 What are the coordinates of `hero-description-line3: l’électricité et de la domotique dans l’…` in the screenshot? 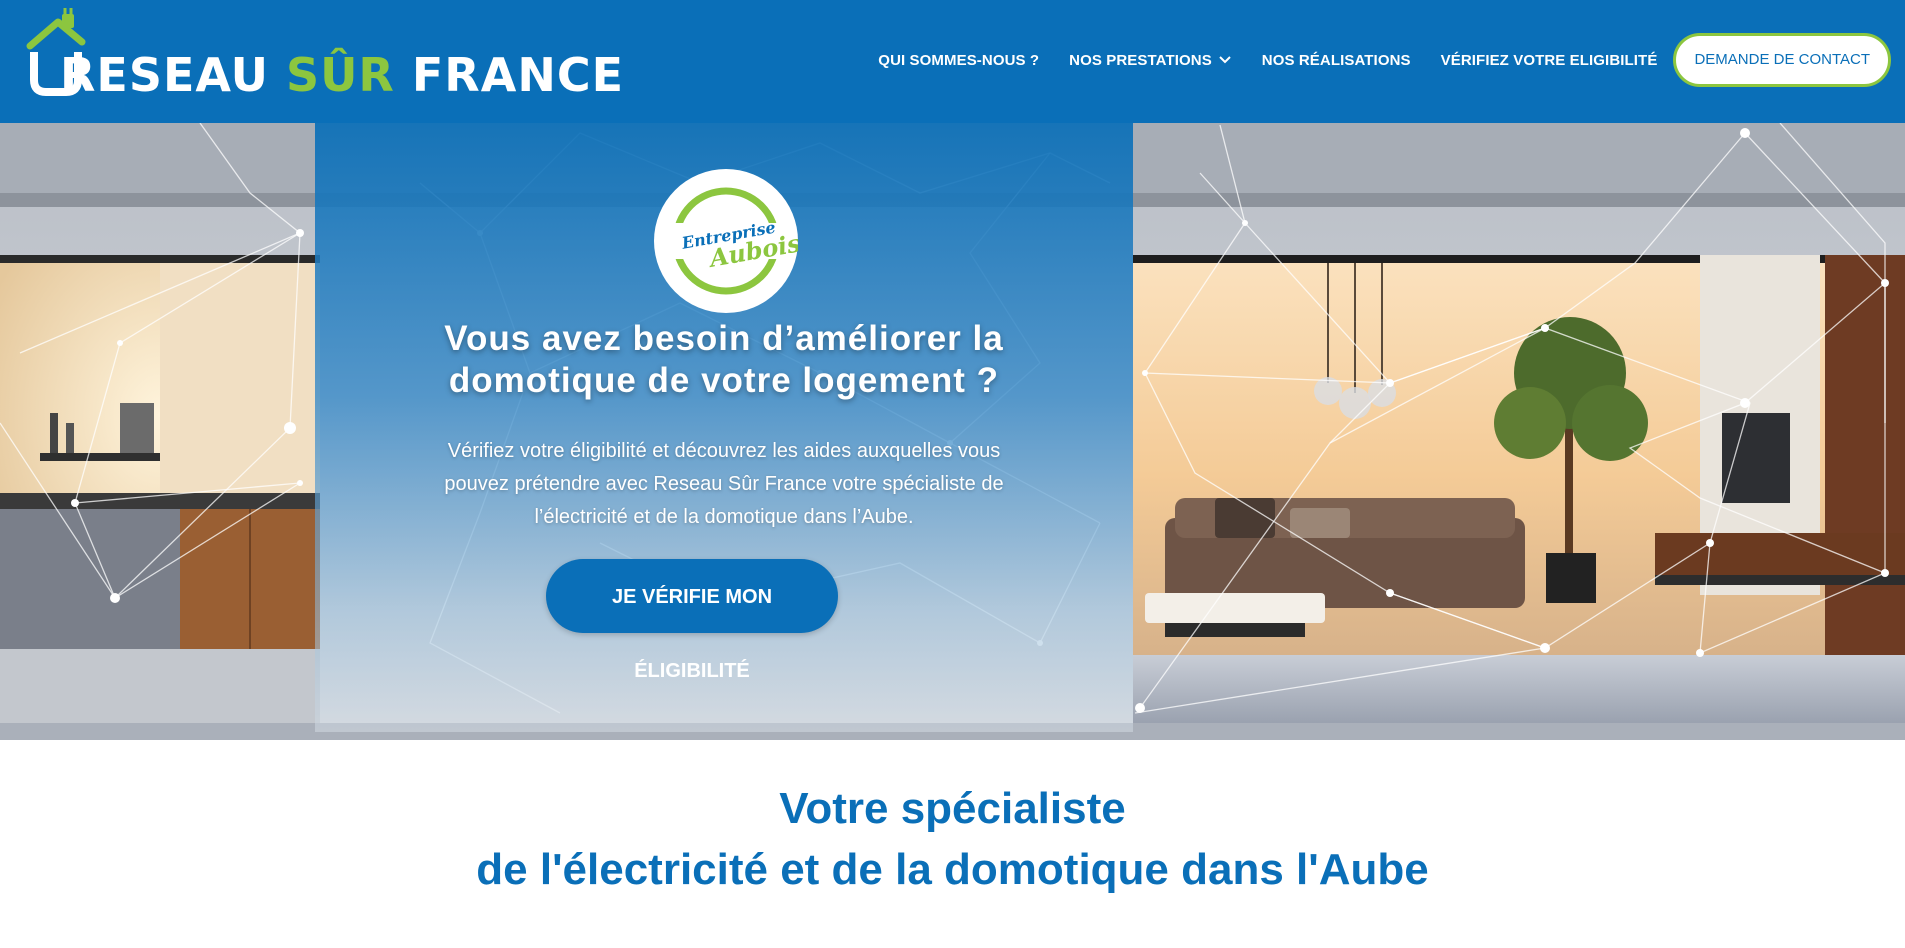 It's located at (724, 517).